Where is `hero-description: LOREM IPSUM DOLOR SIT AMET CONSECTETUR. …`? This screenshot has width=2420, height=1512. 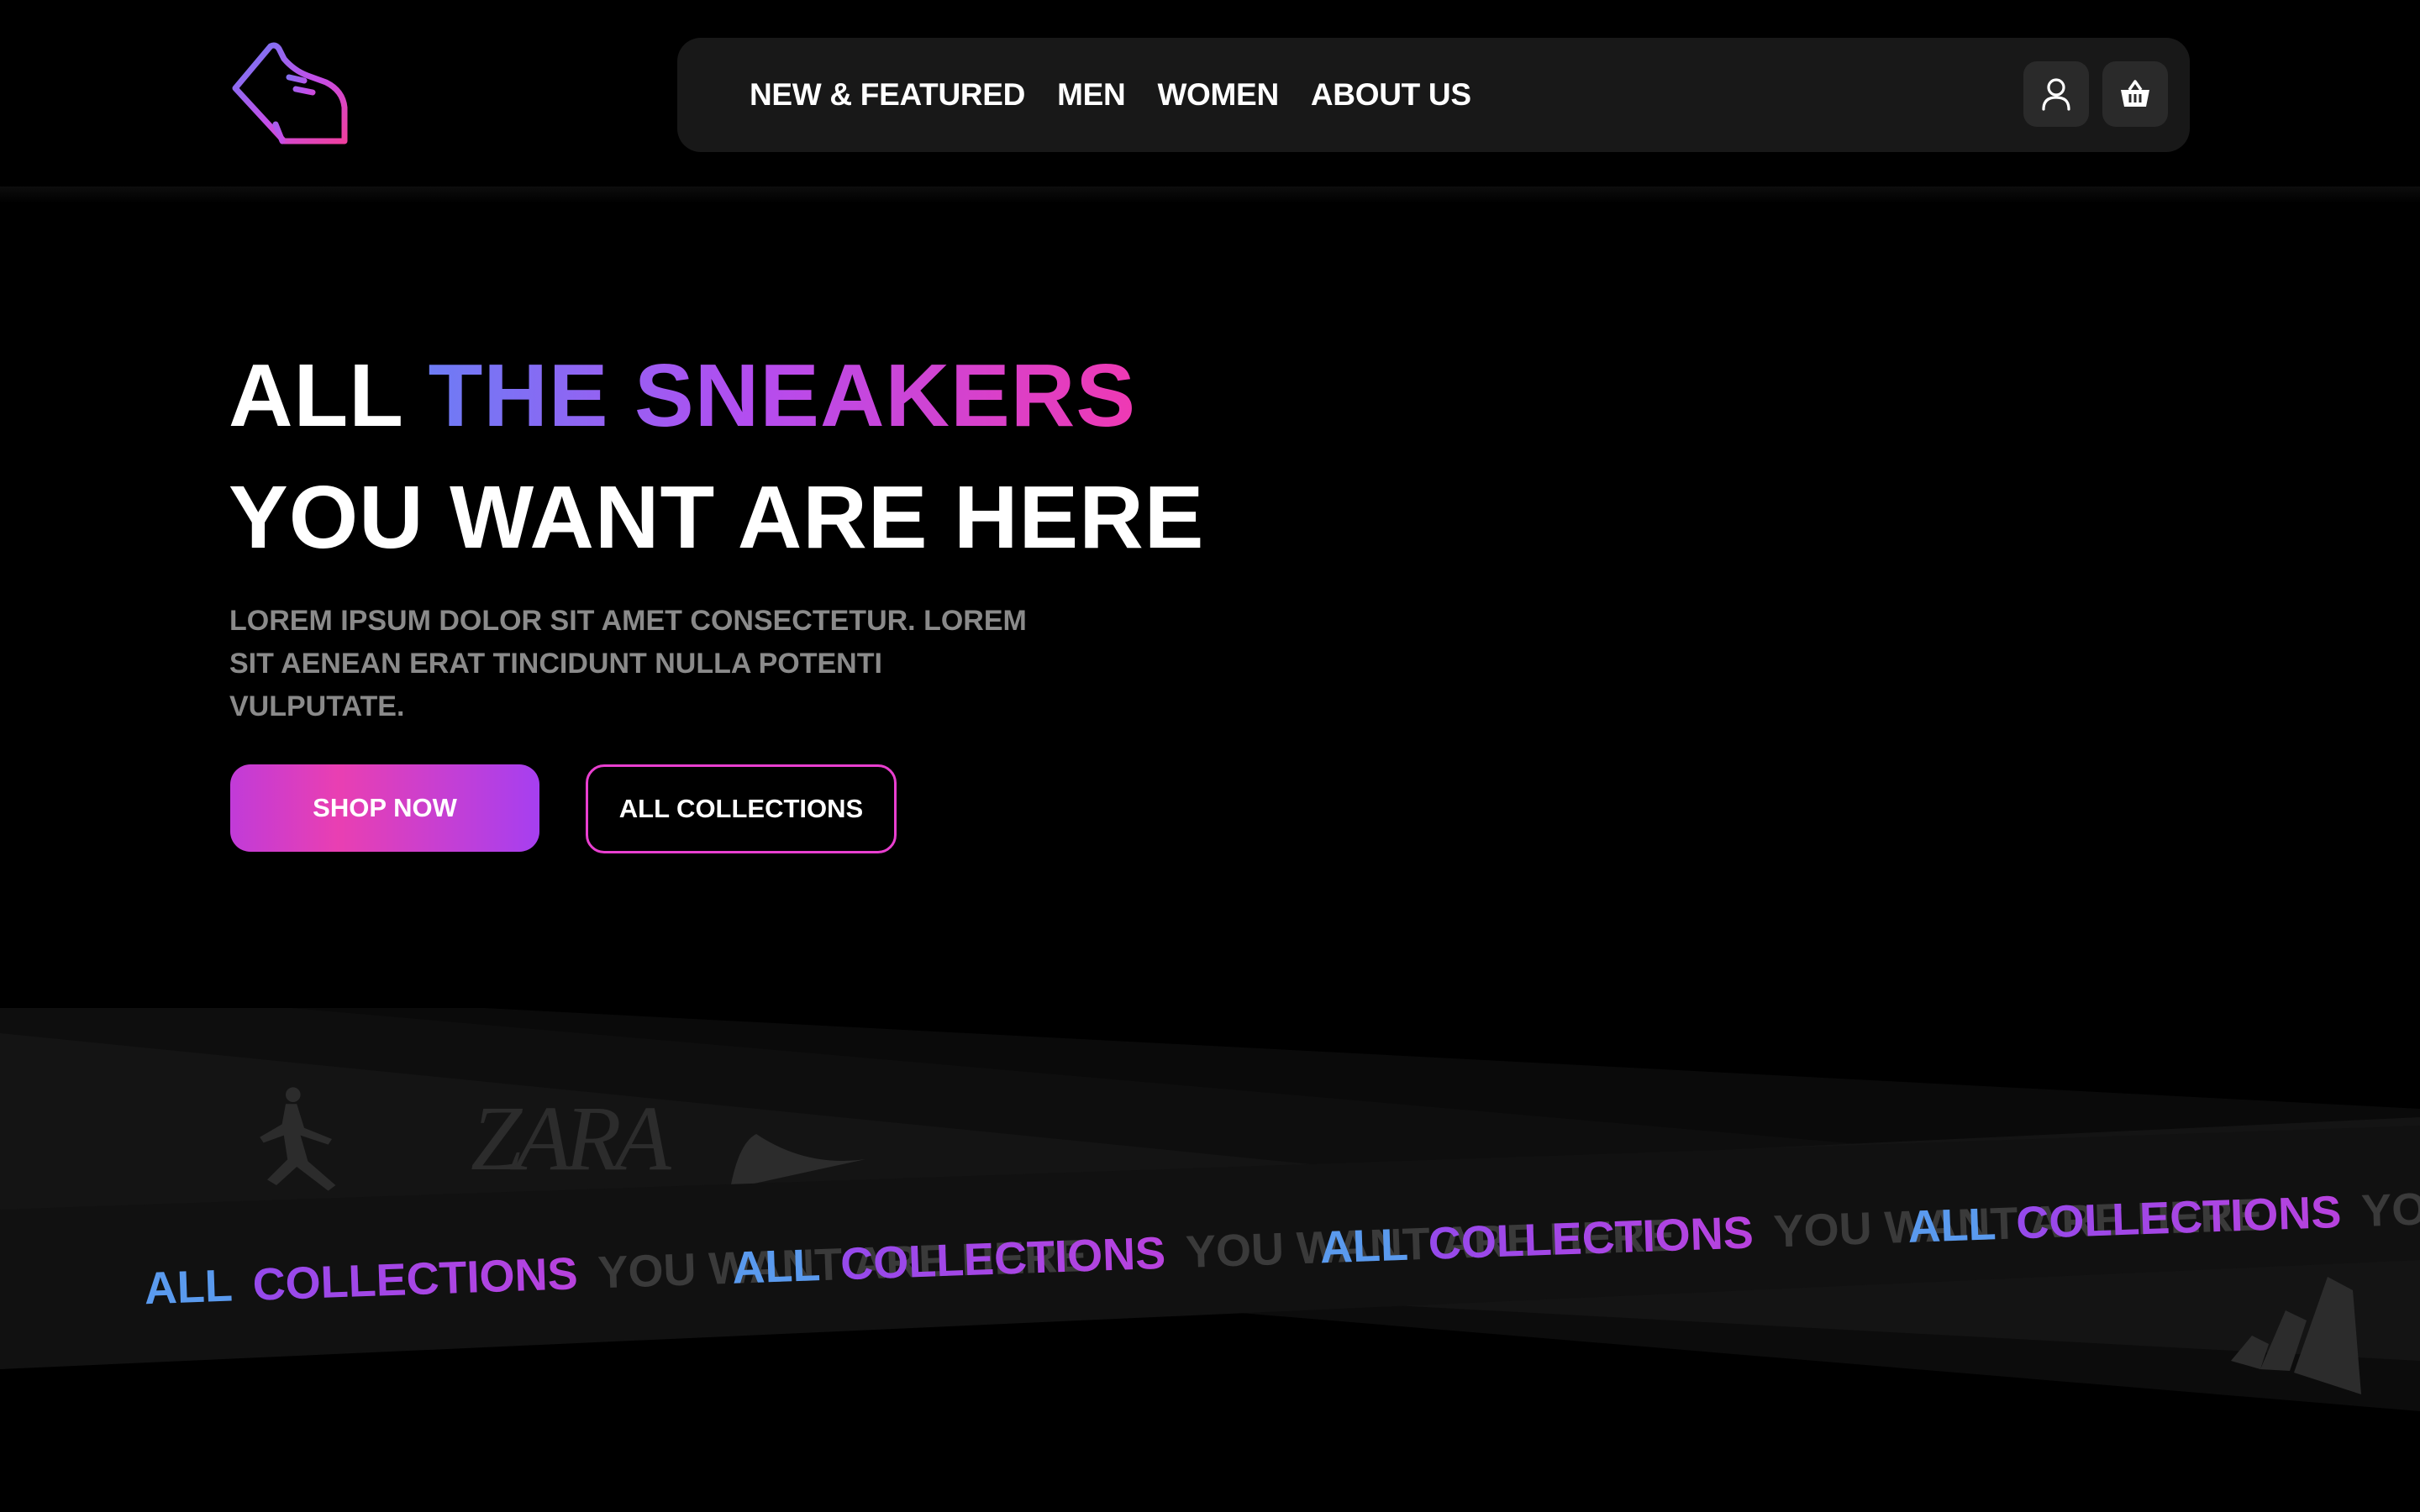
hero-description: LOREM IPSUM DOLOR SIT AMET CONSECTETUR. … is located at coordinates (628, 663).